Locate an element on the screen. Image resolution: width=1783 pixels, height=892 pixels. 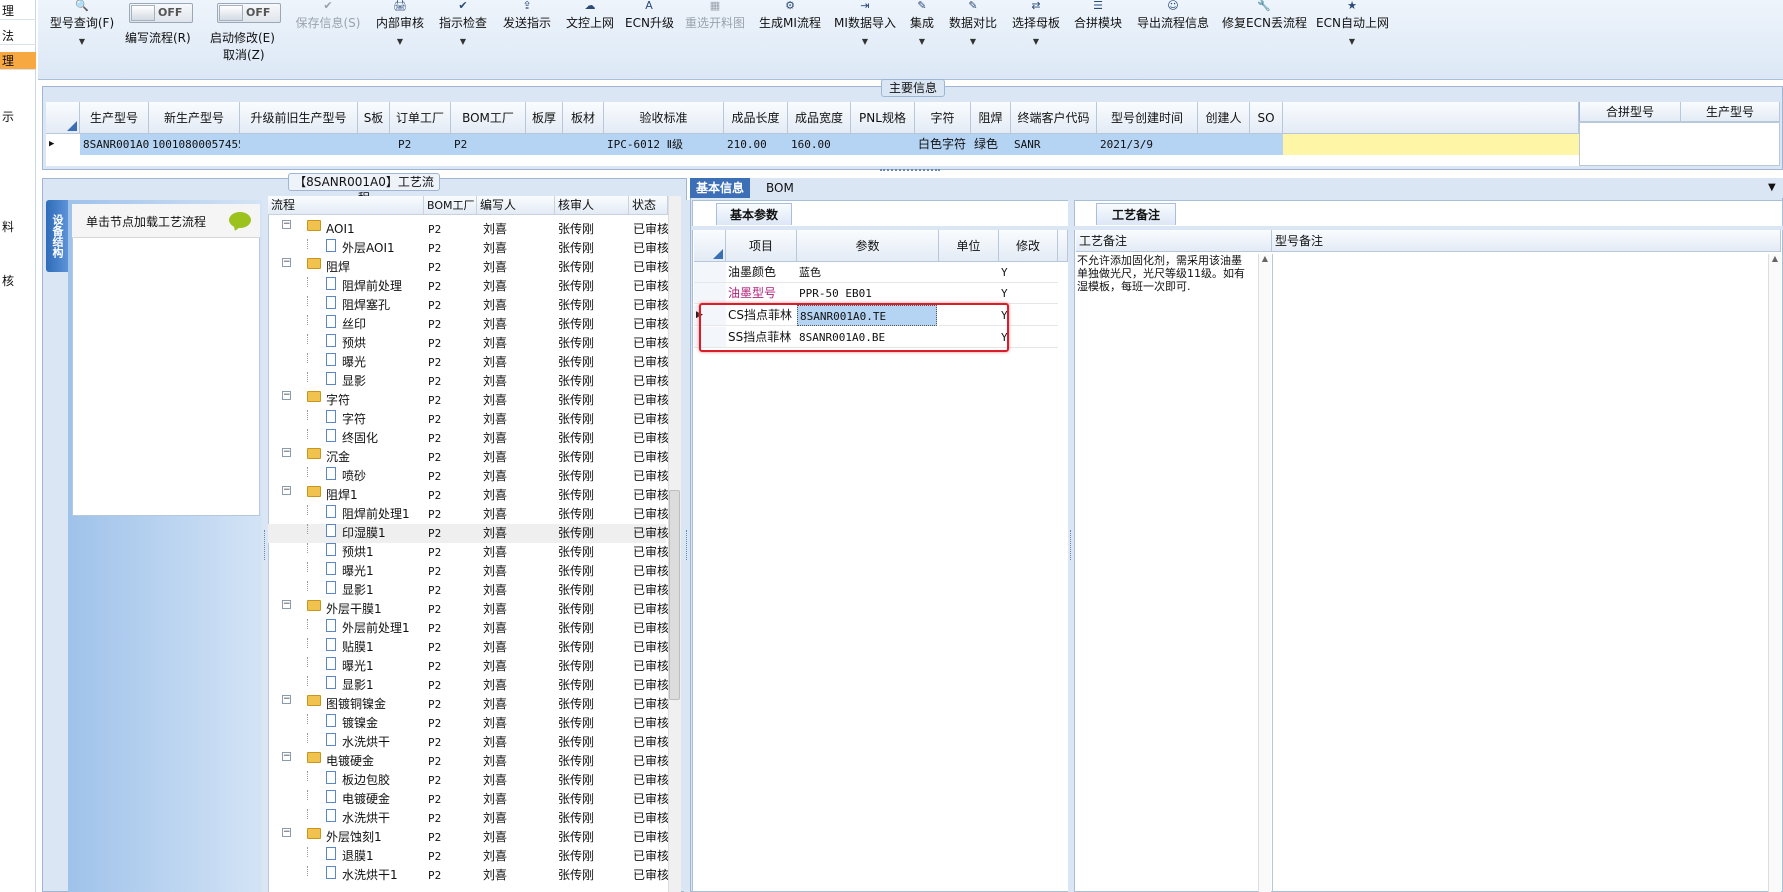
param-item-cell: 油墨颜色 is located at coordinates (761, 272).